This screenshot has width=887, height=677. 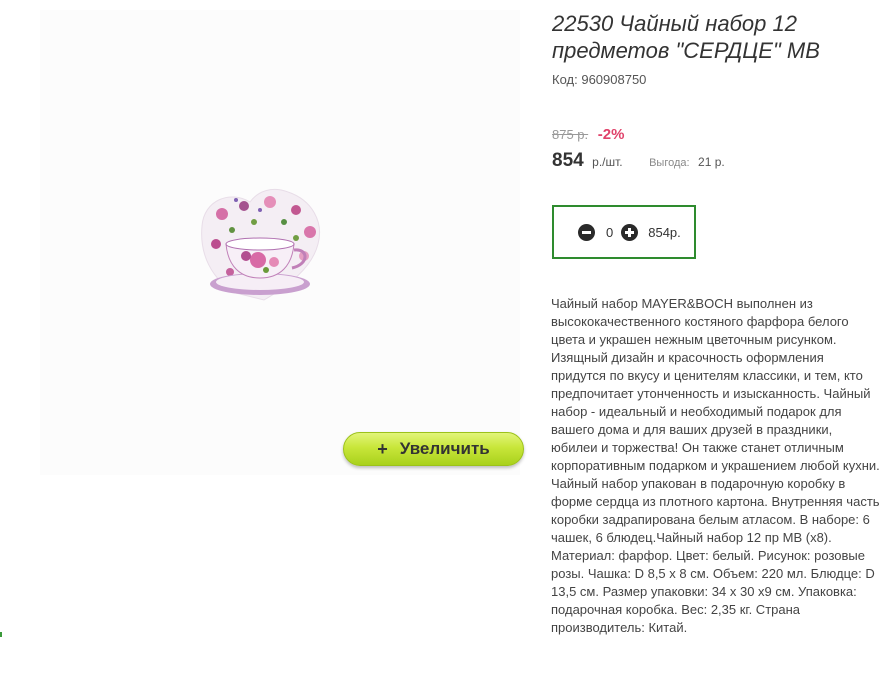 I want to click on current-price: 854, so click(x=568, y=160).